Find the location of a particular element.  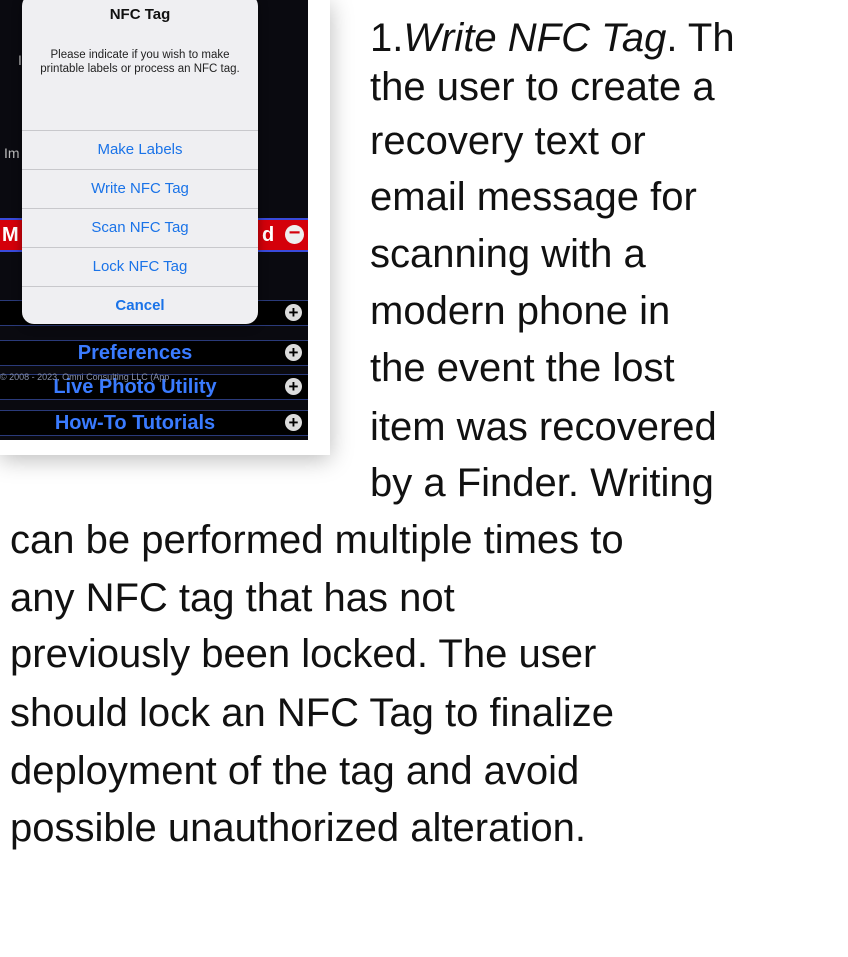

menu-item-preferences: Preferences + is located at coordinates (154, 353).